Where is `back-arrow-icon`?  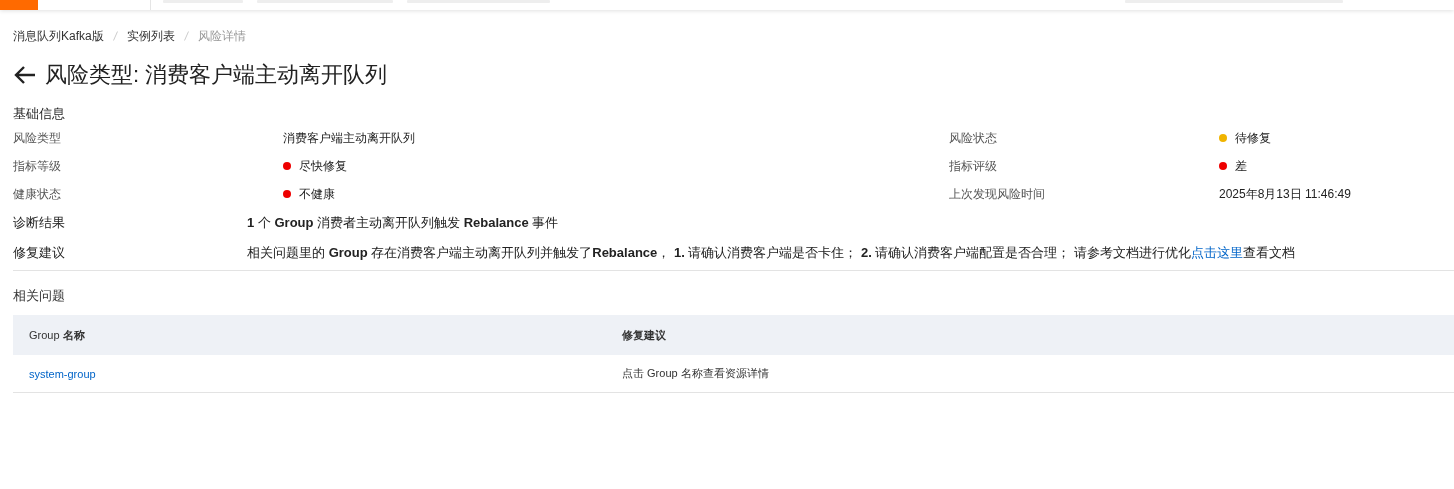 back-arrow-icon is located at coordinates (25, 75).